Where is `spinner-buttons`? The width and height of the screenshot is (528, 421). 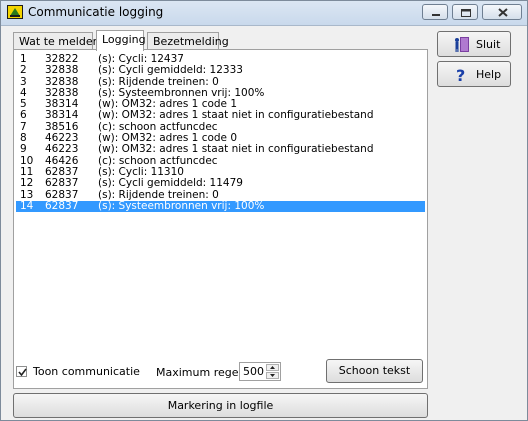
spinner-buttons is located at coordinates (272, 371).